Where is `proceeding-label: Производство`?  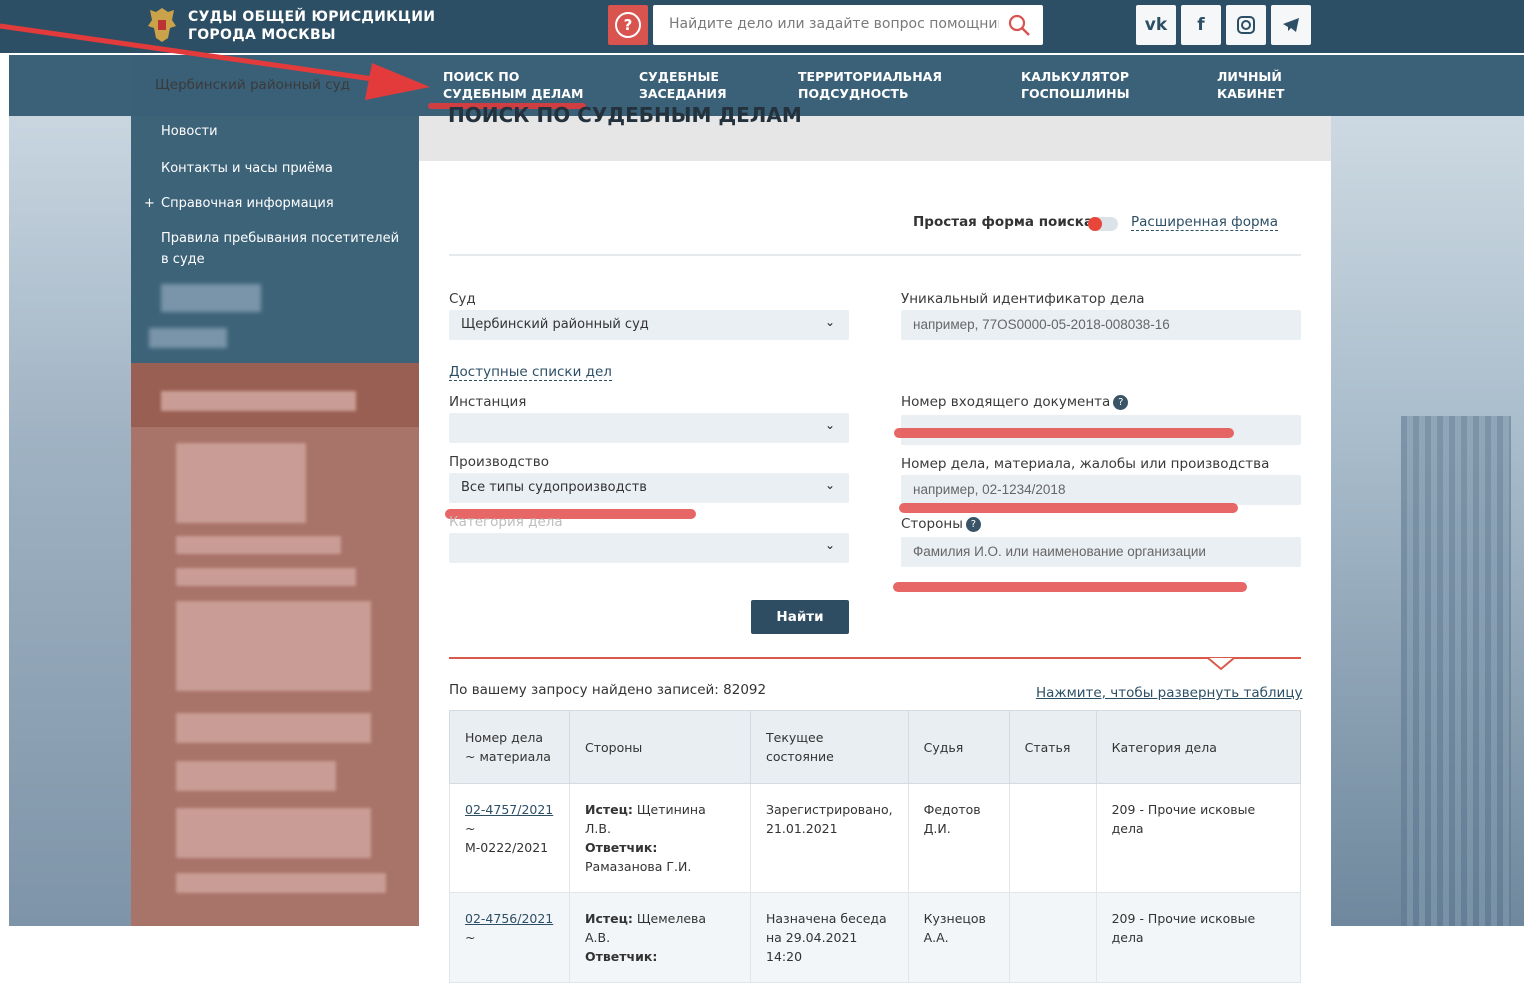 proceeding-label: Производство is located at coordinates (499, 462).